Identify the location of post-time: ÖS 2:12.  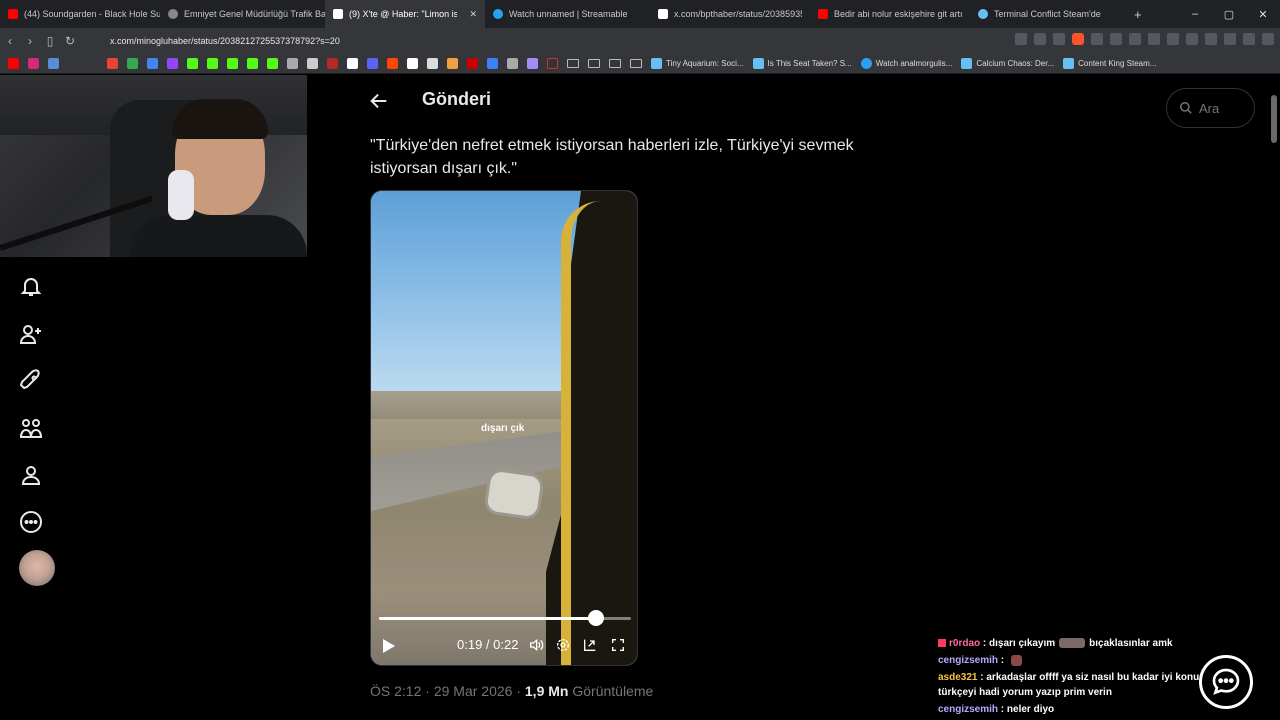
(395, 691).